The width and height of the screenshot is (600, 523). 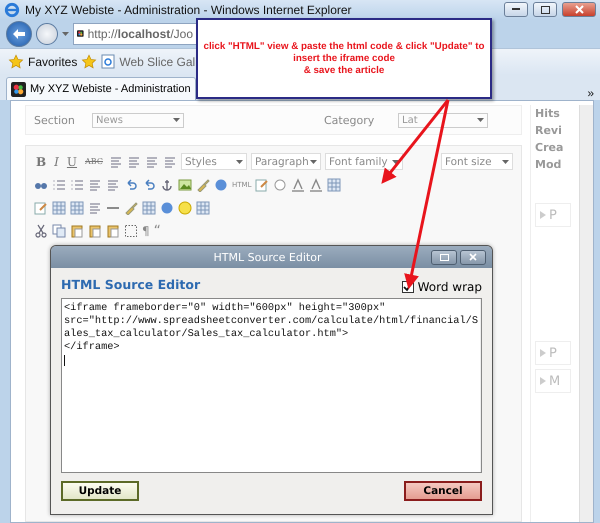 What do you see at coordinates (12, 10) in the screenshot?
I see `browser-logo-icon` at bounding box center [12, 10].